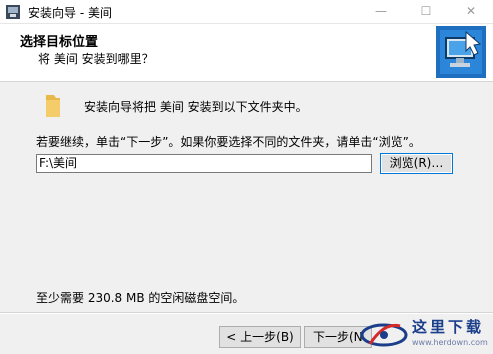  What do you see at coordinates (96, 59) in the screenshot?
I see `page-subtitle: 将 美间 安装到哪里？` at bounding box center [96, 59].